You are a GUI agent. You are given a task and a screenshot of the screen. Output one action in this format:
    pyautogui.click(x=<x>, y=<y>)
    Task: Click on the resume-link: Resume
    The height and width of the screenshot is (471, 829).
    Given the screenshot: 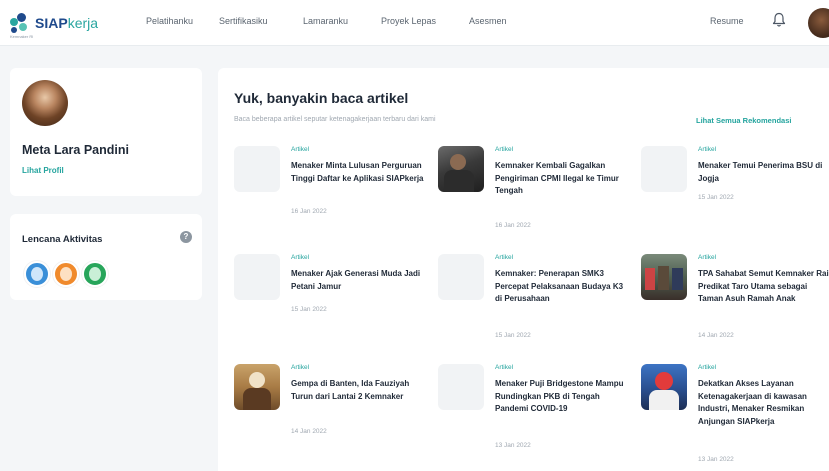 What is the action you would take?
    pyautogui.click(x=727, y=21)
    